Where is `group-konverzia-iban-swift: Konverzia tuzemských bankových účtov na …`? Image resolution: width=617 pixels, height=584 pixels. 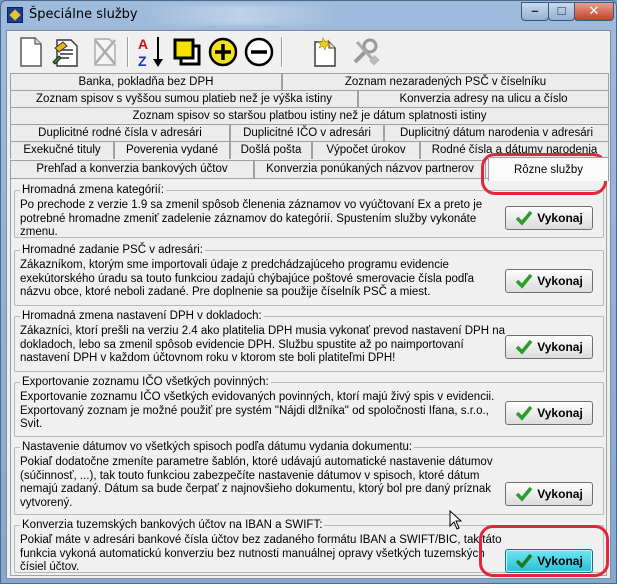
group-konverzia-iban-swift: Konverzia tuzemských bankových účtov na … is located at coordinates (309, 546).